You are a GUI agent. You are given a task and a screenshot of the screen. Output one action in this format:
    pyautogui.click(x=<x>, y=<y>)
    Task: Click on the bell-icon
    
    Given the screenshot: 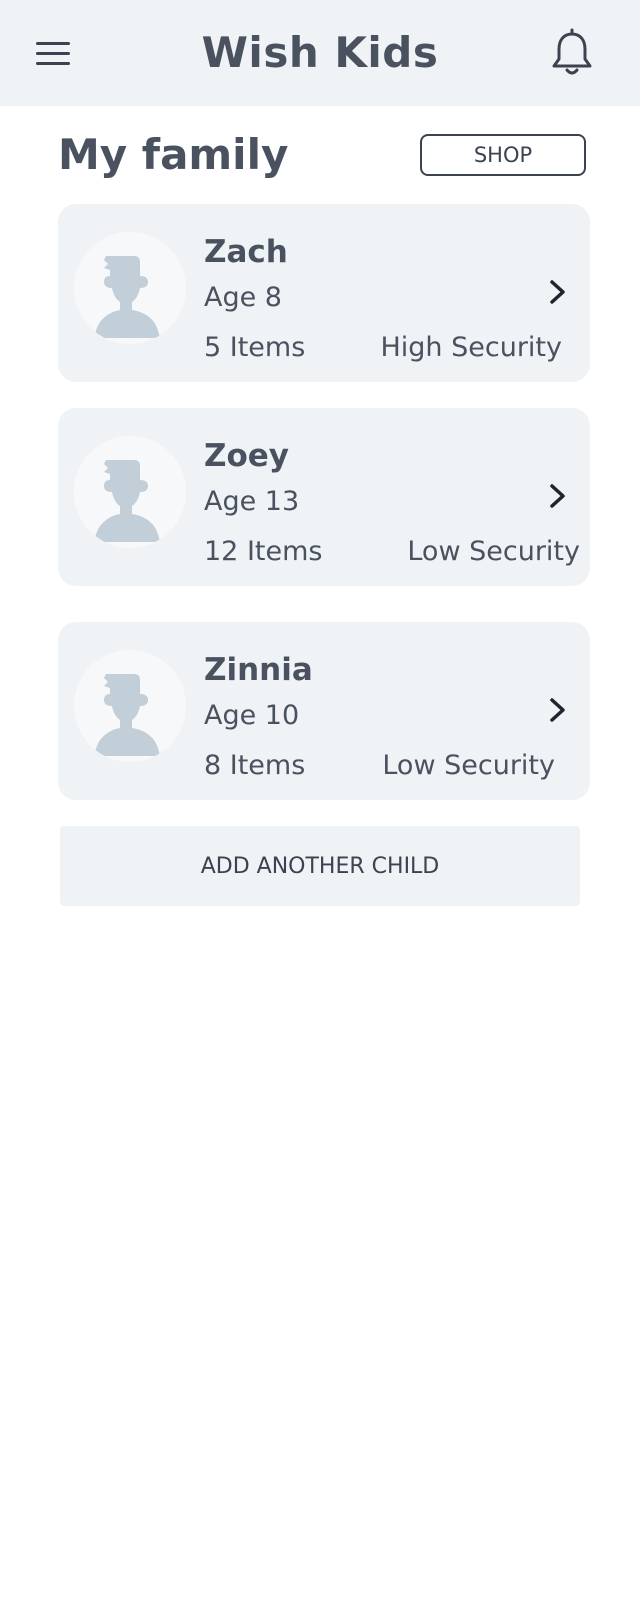 What is the action you would take?
    pyautogui.click(x=572, y=53)
    